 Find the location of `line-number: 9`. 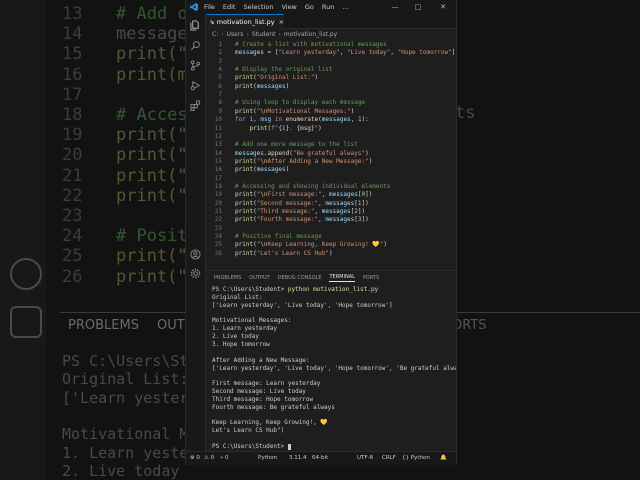

line-number: 9 is located at coordinates (220, 111).